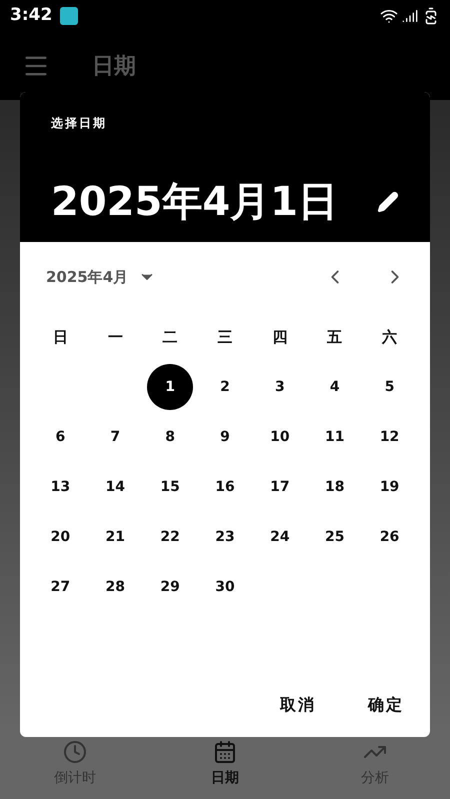 This screenshot has width=450, height=799. Describe the element at coordinates (60, 587) in the screenshot. I see `calendar-day: 27` at that location.